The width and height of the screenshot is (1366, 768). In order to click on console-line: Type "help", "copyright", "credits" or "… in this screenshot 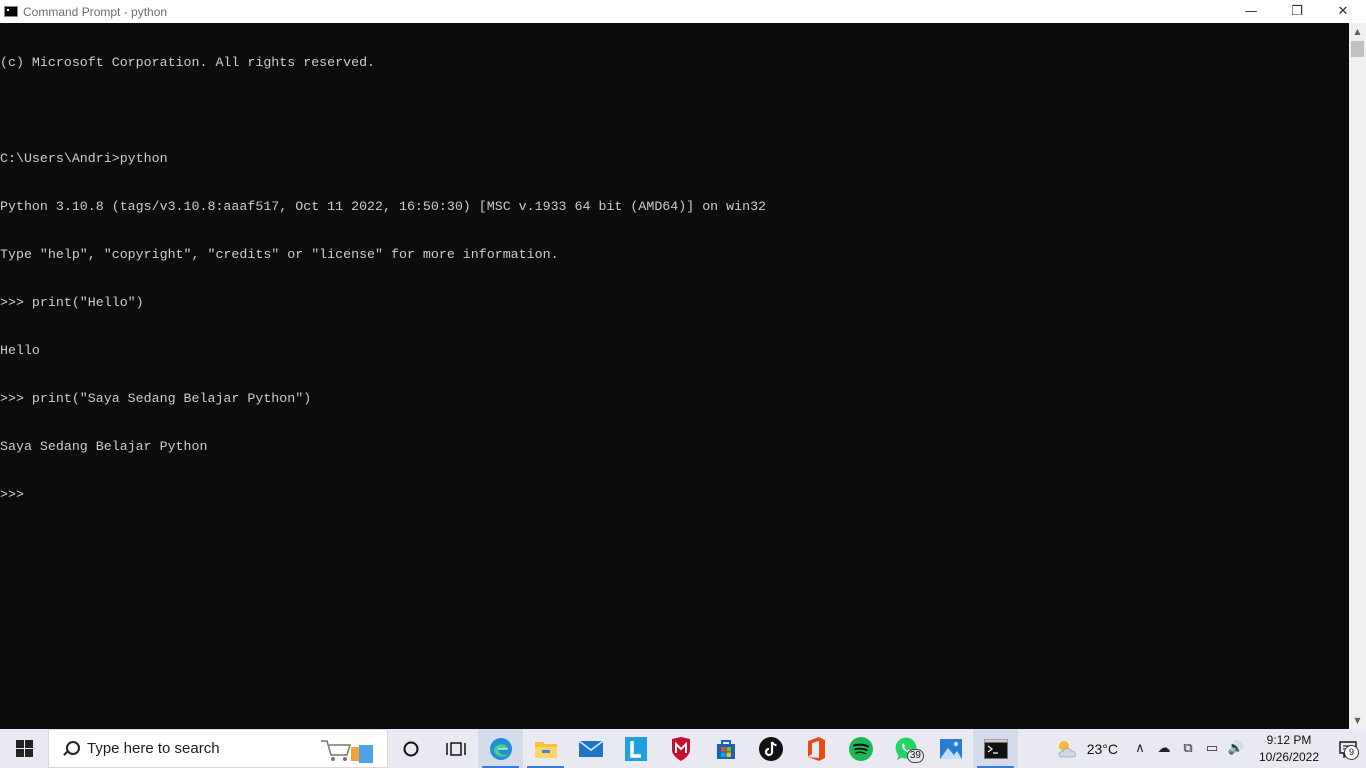, I will do `click(279, 254)`.